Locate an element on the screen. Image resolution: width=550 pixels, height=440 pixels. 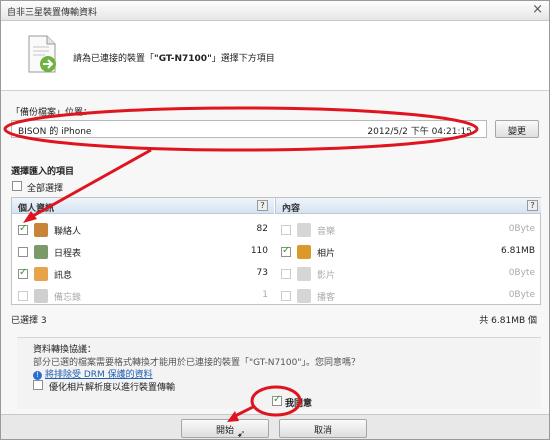
content-checkbox: ✓ is located at coordinates (286, 251).